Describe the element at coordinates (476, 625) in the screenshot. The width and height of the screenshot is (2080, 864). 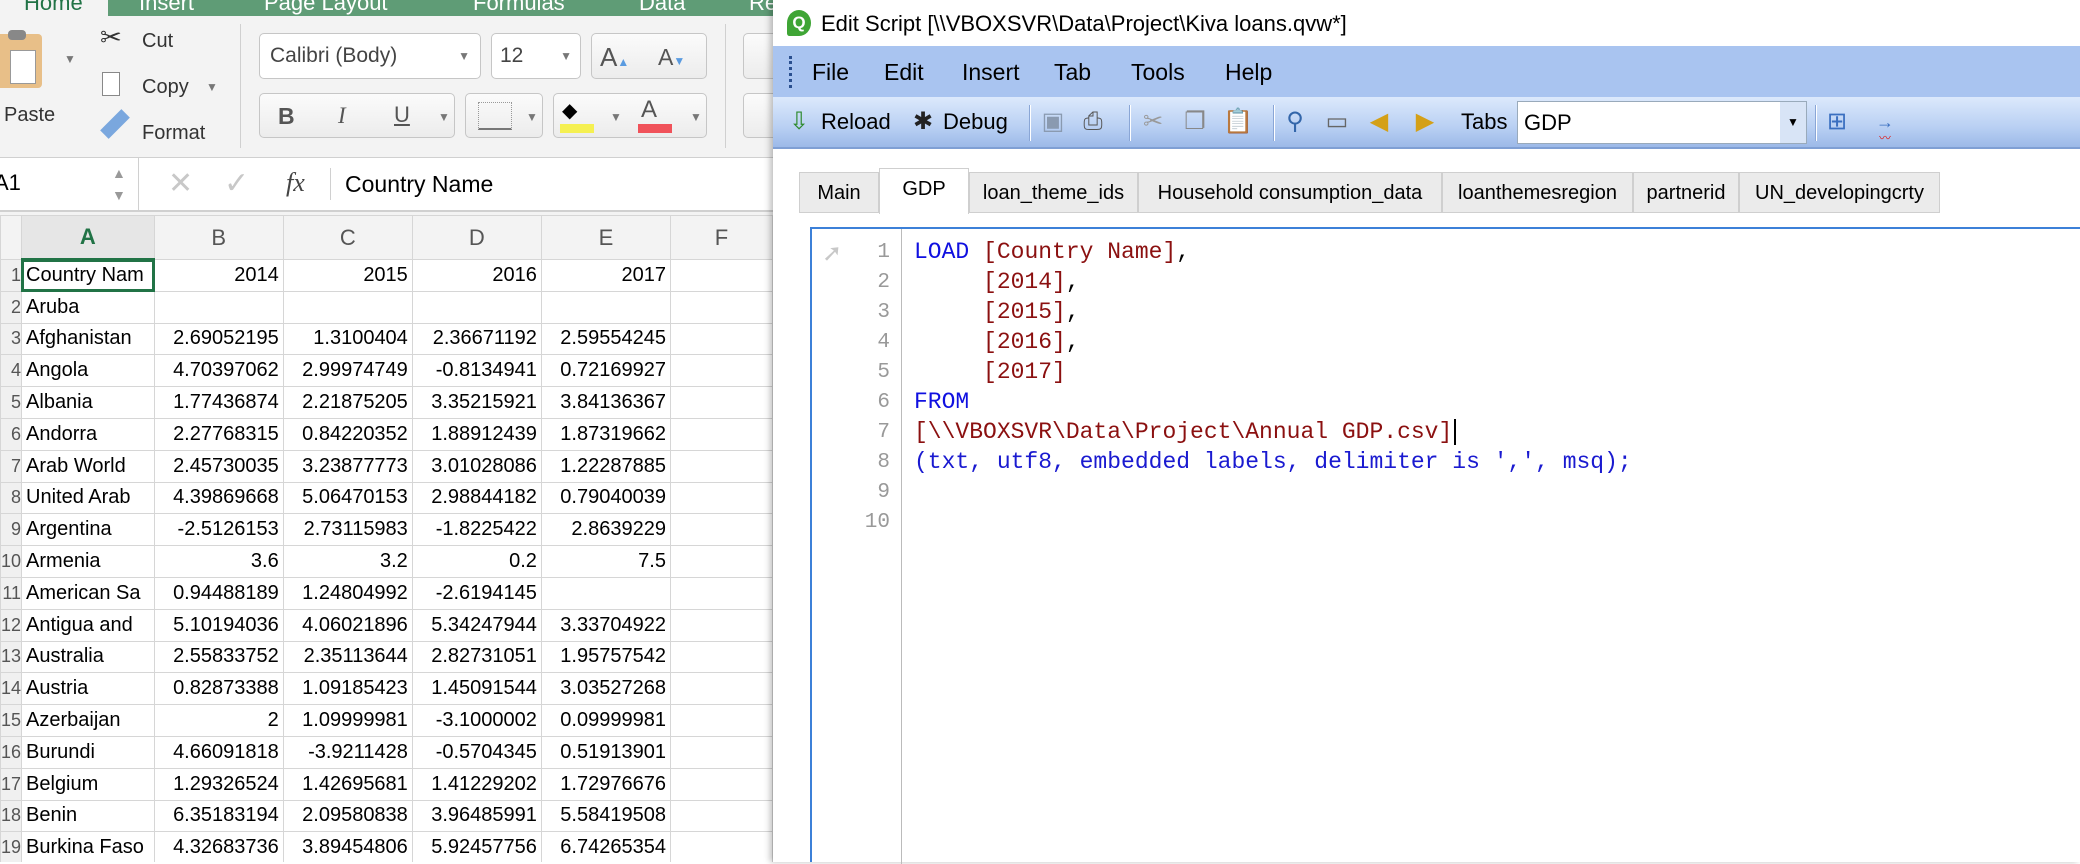
I see `cell: 5.34247944` at that location.